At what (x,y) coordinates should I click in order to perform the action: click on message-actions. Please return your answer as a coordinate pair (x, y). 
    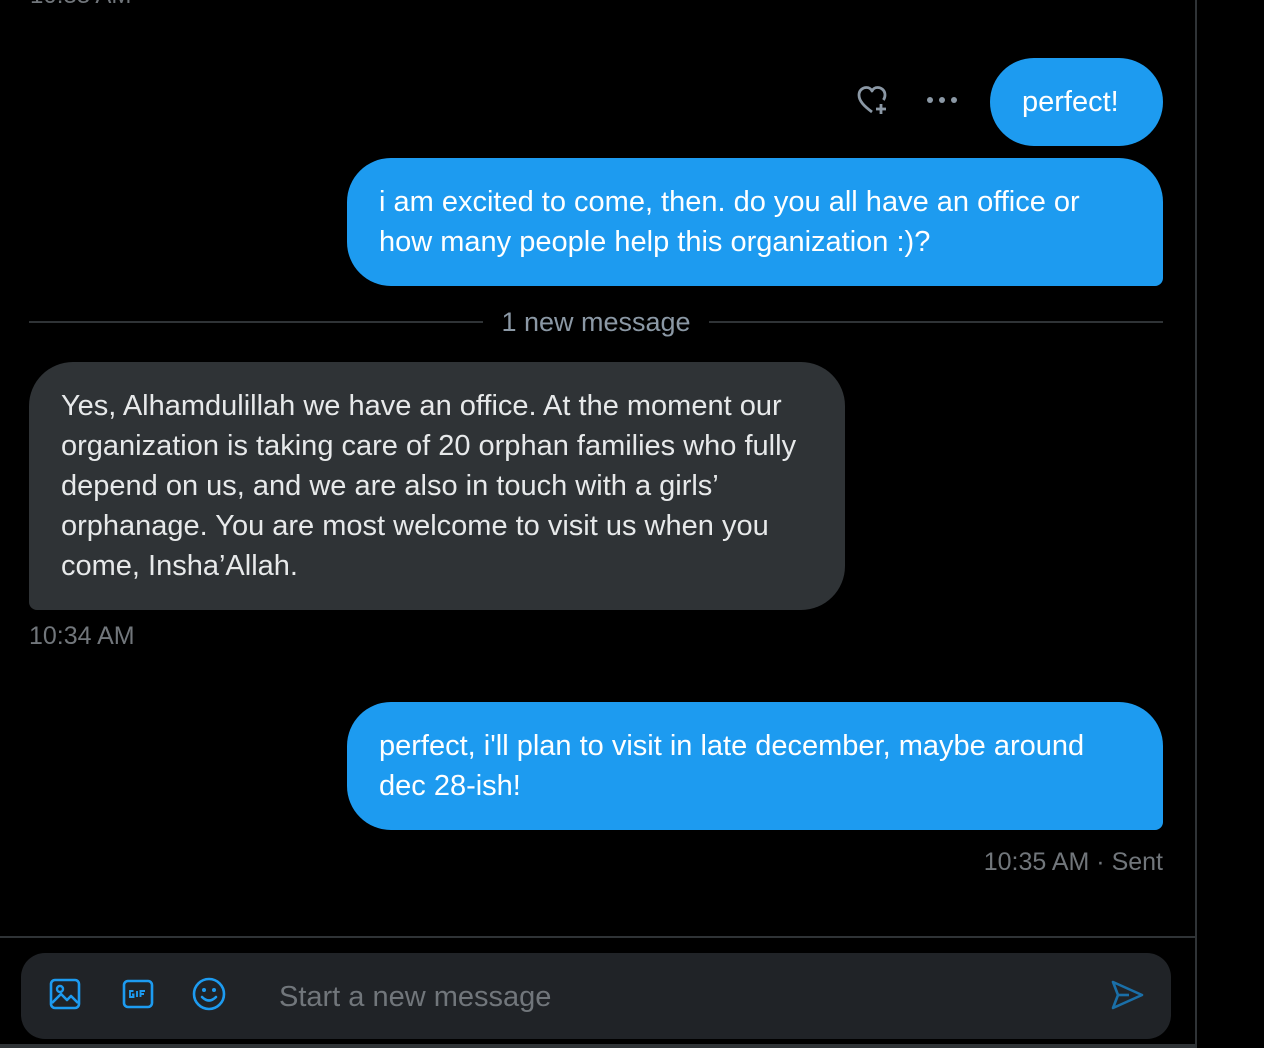
    Looking at the image, I should click on (920, 102).